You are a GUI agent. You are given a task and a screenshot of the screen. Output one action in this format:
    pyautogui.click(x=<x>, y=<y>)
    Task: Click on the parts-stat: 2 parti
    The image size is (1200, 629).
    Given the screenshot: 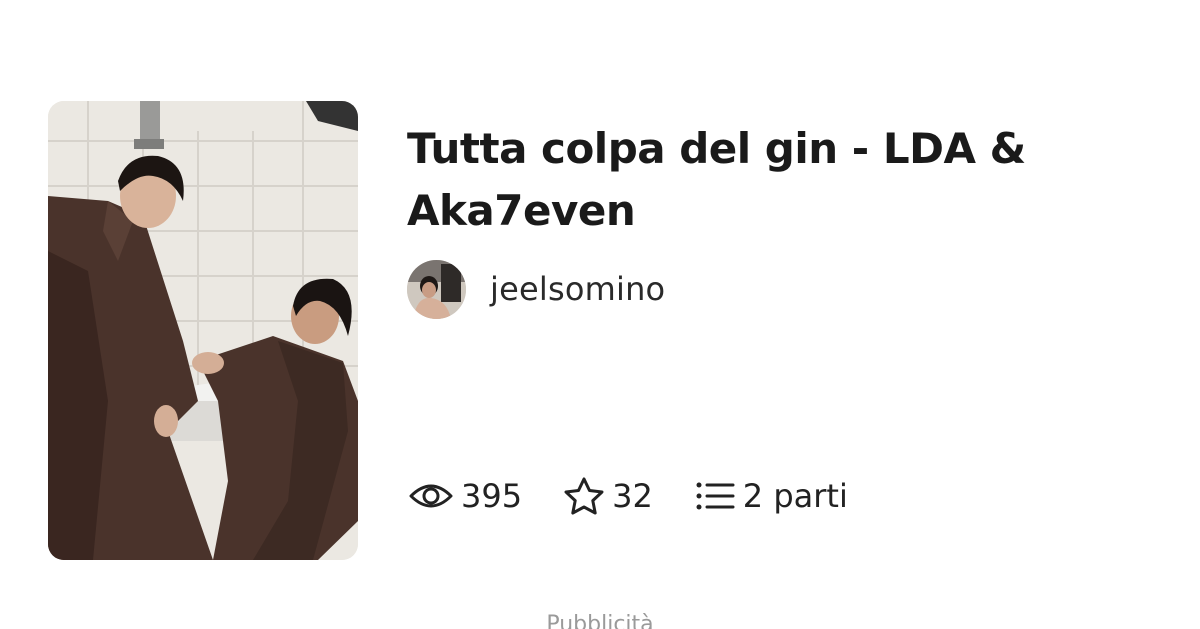 What is the action you would take?
    pyautogui.click(x=771, y=496)
    